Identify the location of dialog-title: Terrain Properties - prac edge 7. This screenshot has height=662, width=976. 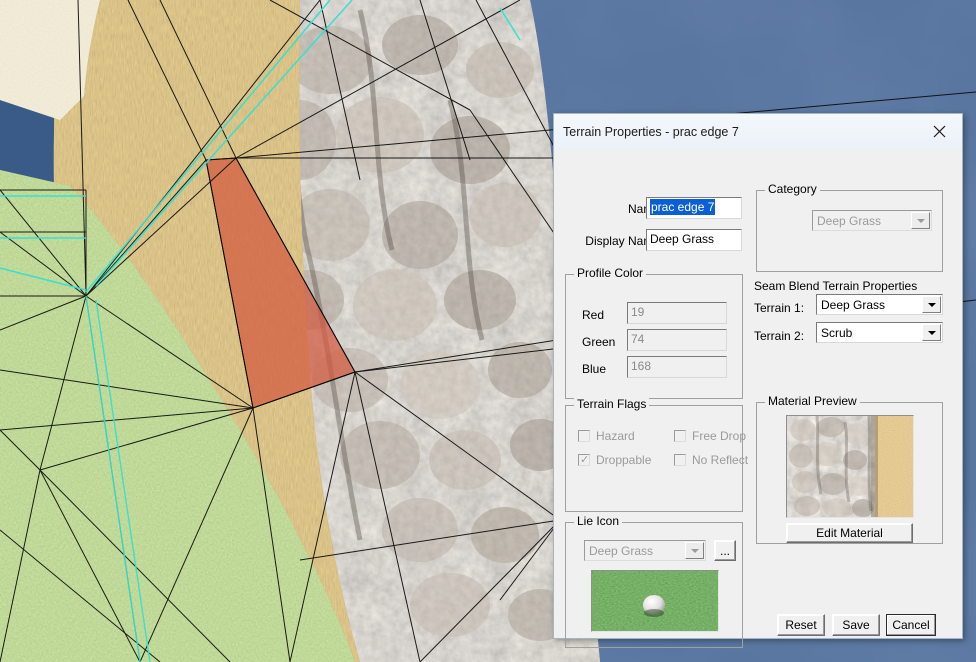
(651, 132).